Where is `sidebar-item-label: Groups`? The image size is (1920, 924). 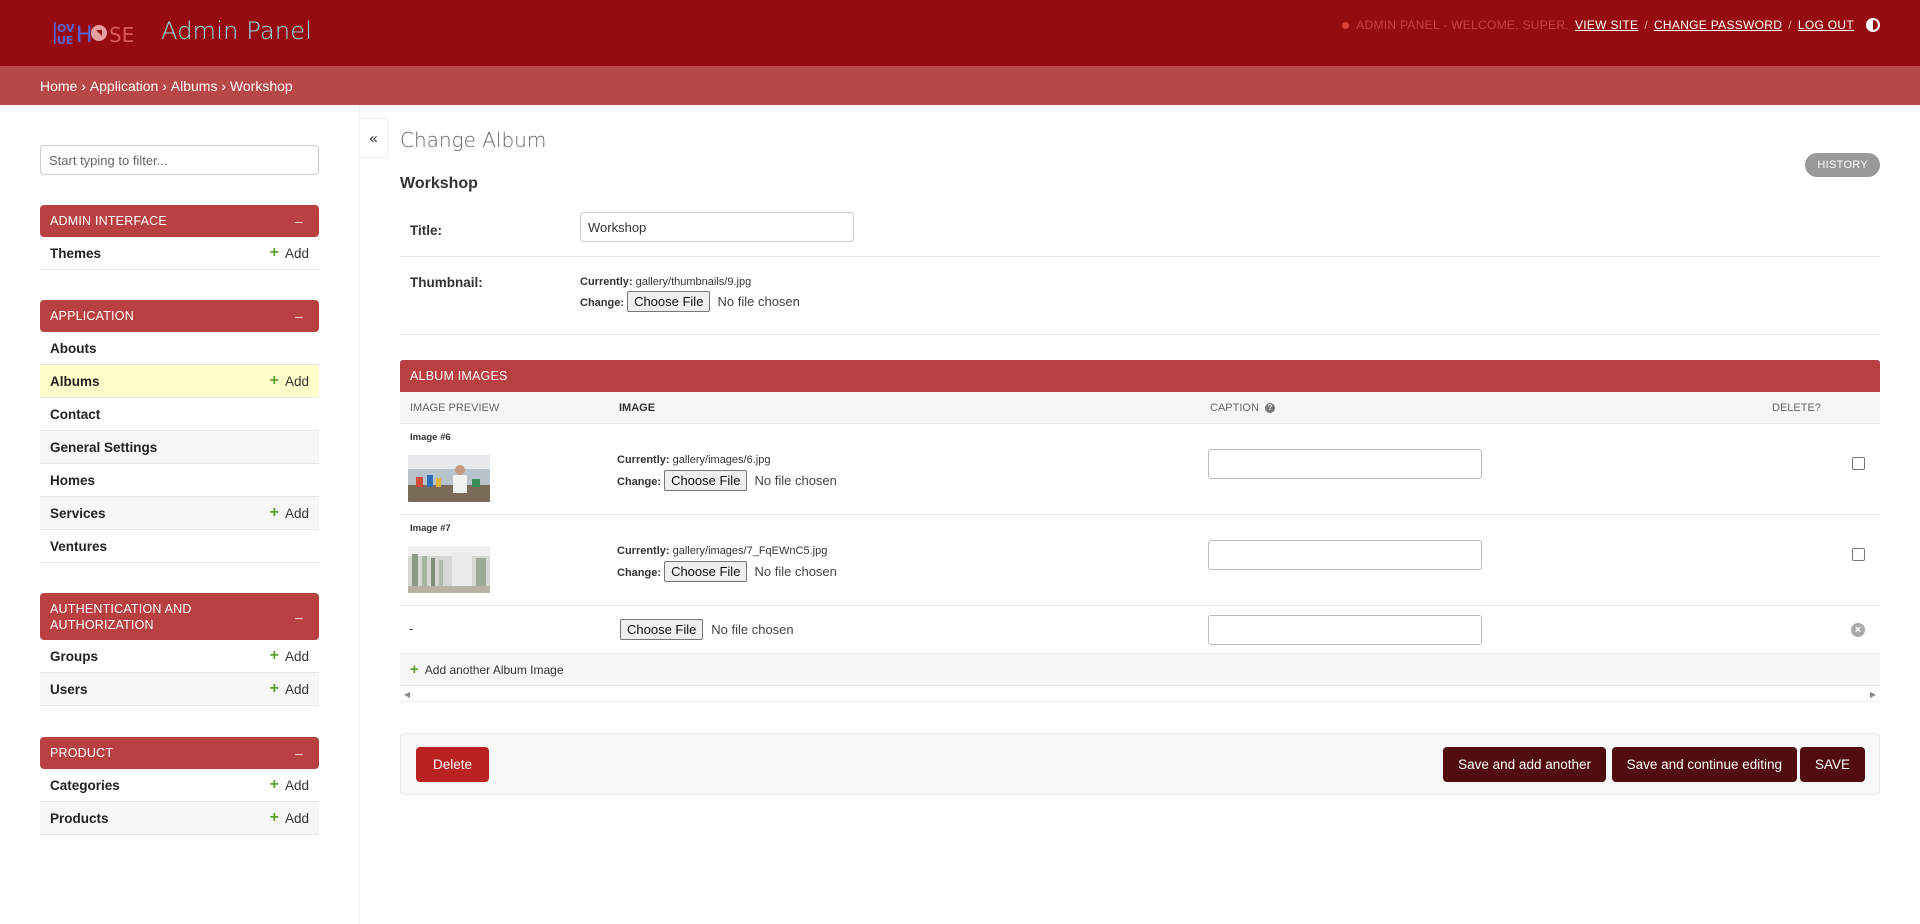
sidebar-item-label: Groups is located at coordinates (74, 656).